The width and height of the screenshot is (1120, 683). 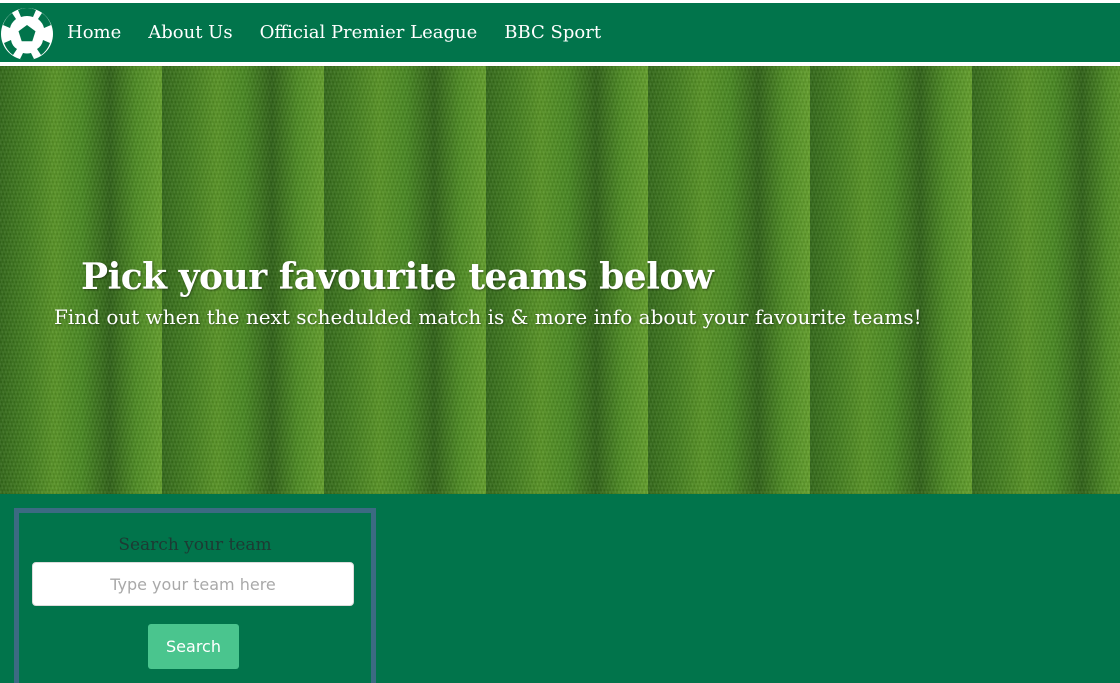 What do you see at coordinates (195, 545) in the screenshot?
I see `search-heading: Search your team` at bounding box center [195, 545].